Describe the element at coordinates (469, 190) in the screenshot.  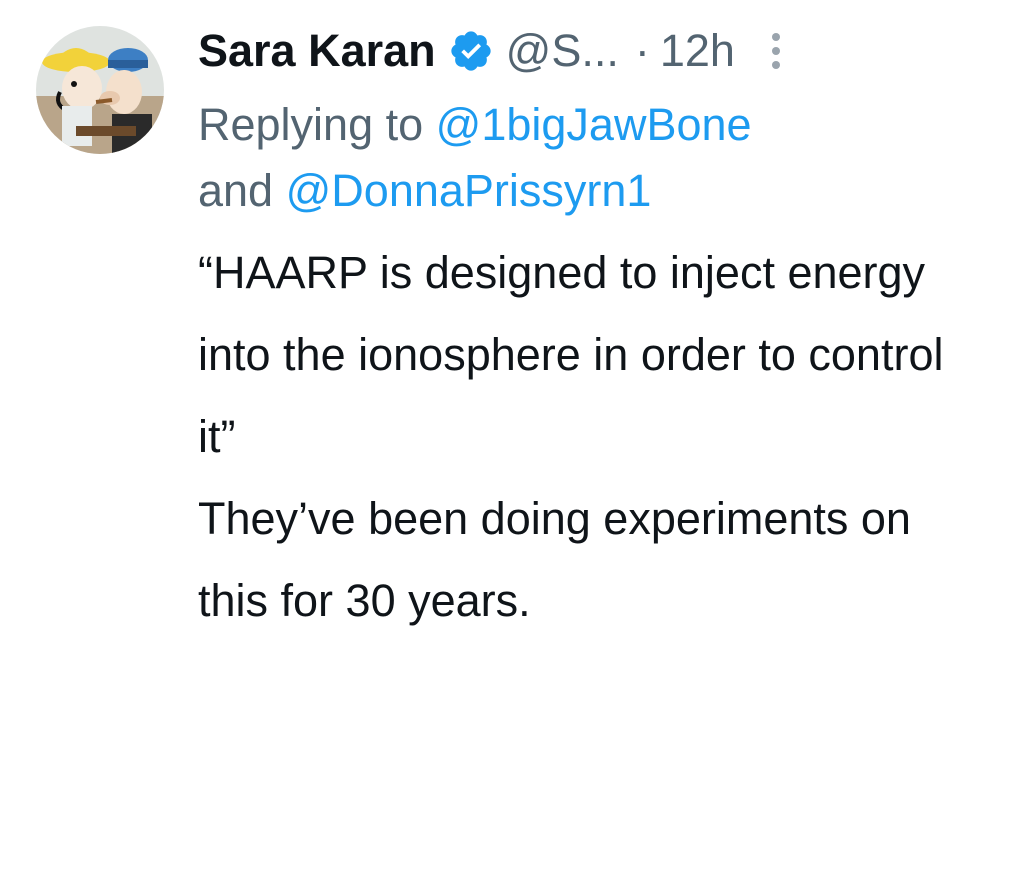
I see `reply-mention-2: @DonnaPrissyrn1` at that location.